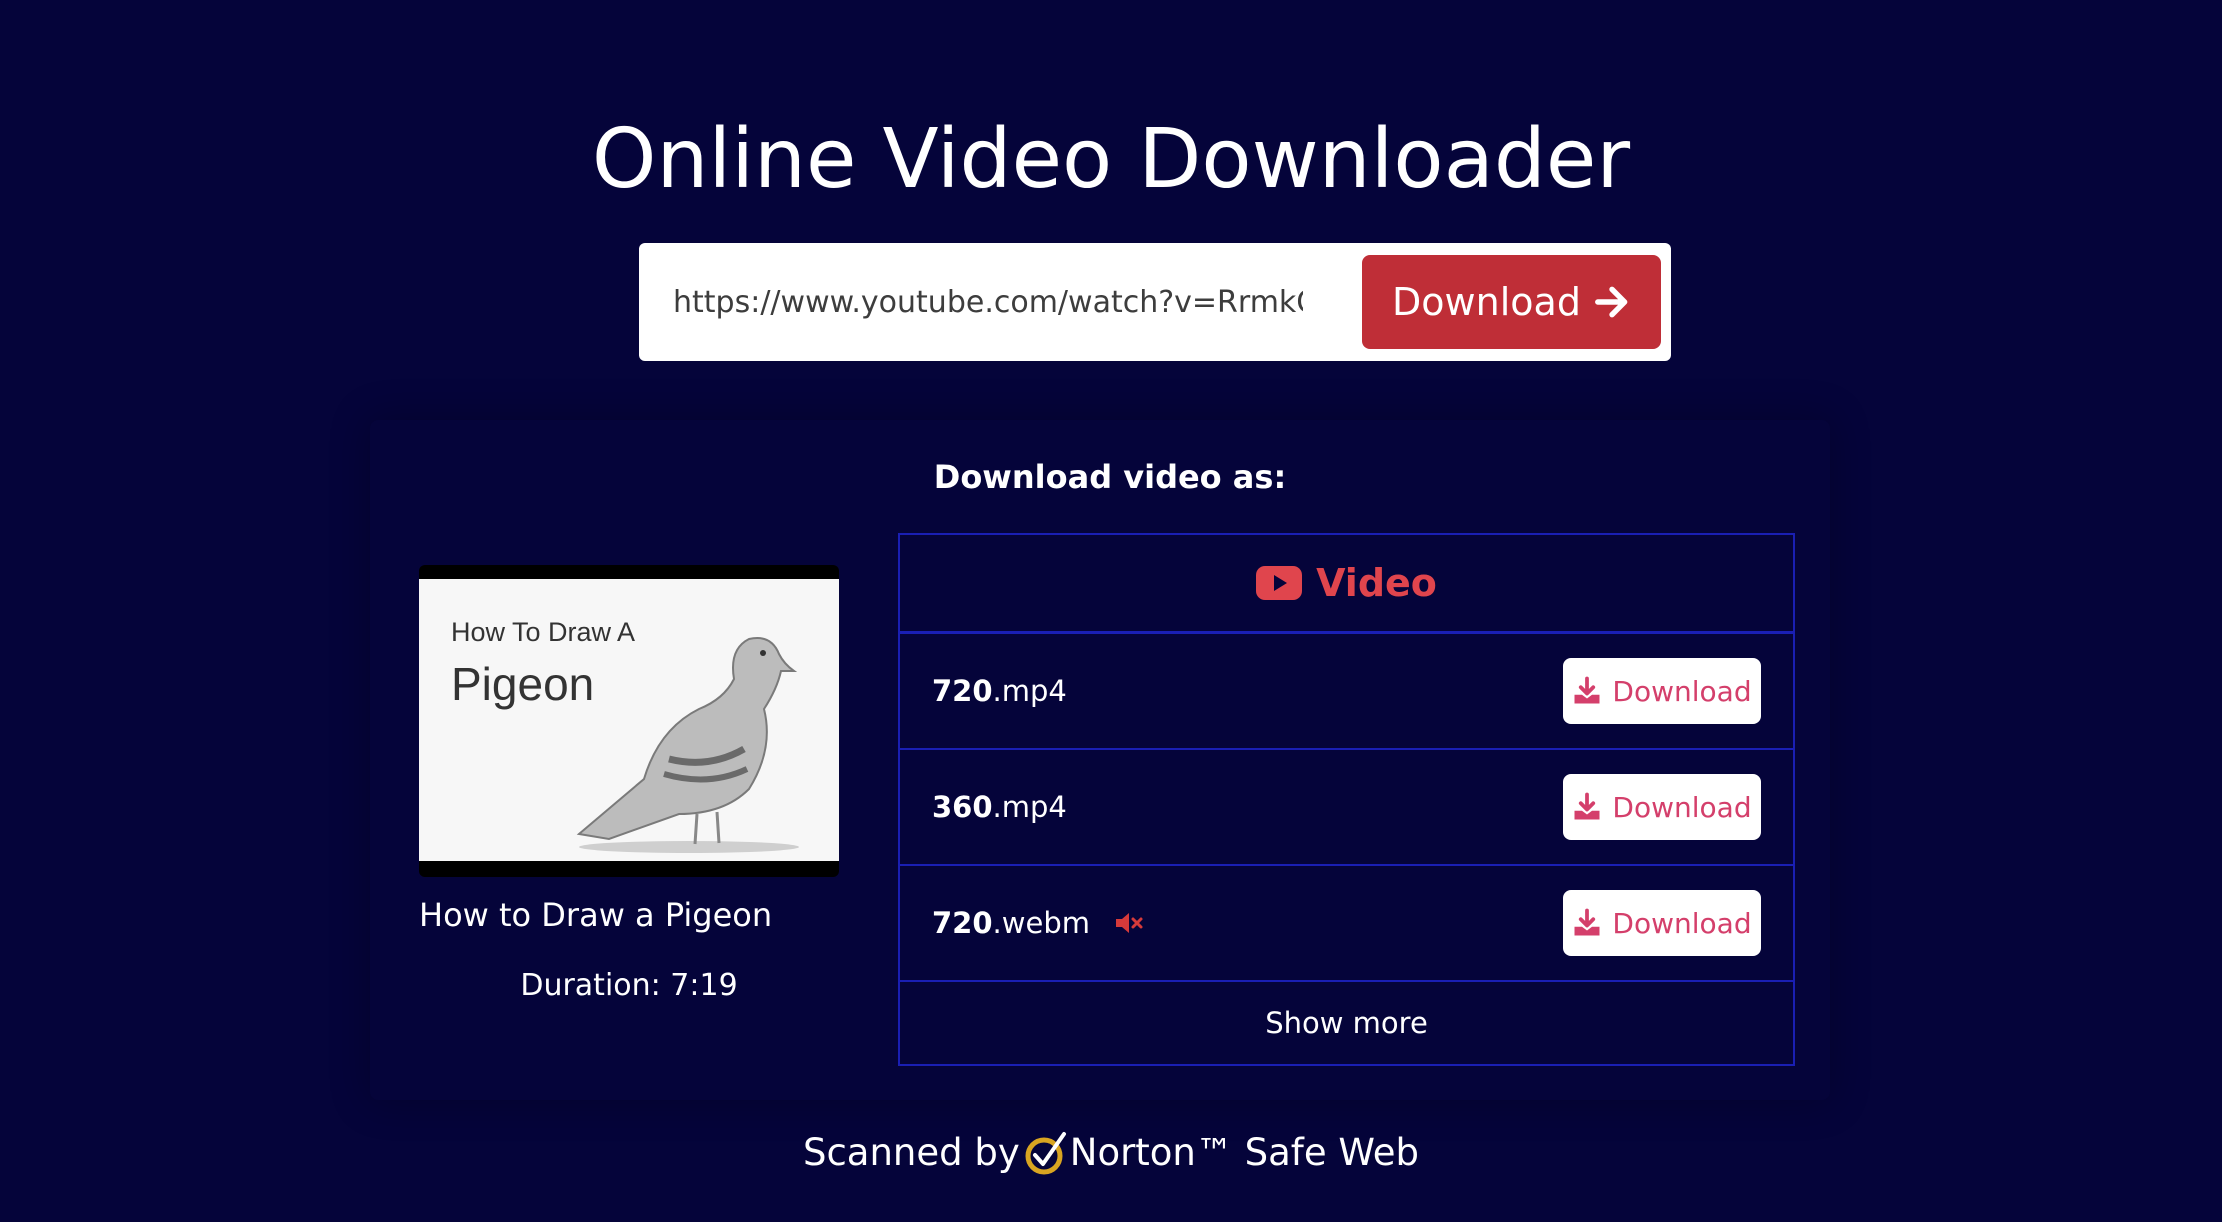 This screenshot has width=2222, height=1222. I want to click on format-row: 720 .webm Download, so click(1346, 924).